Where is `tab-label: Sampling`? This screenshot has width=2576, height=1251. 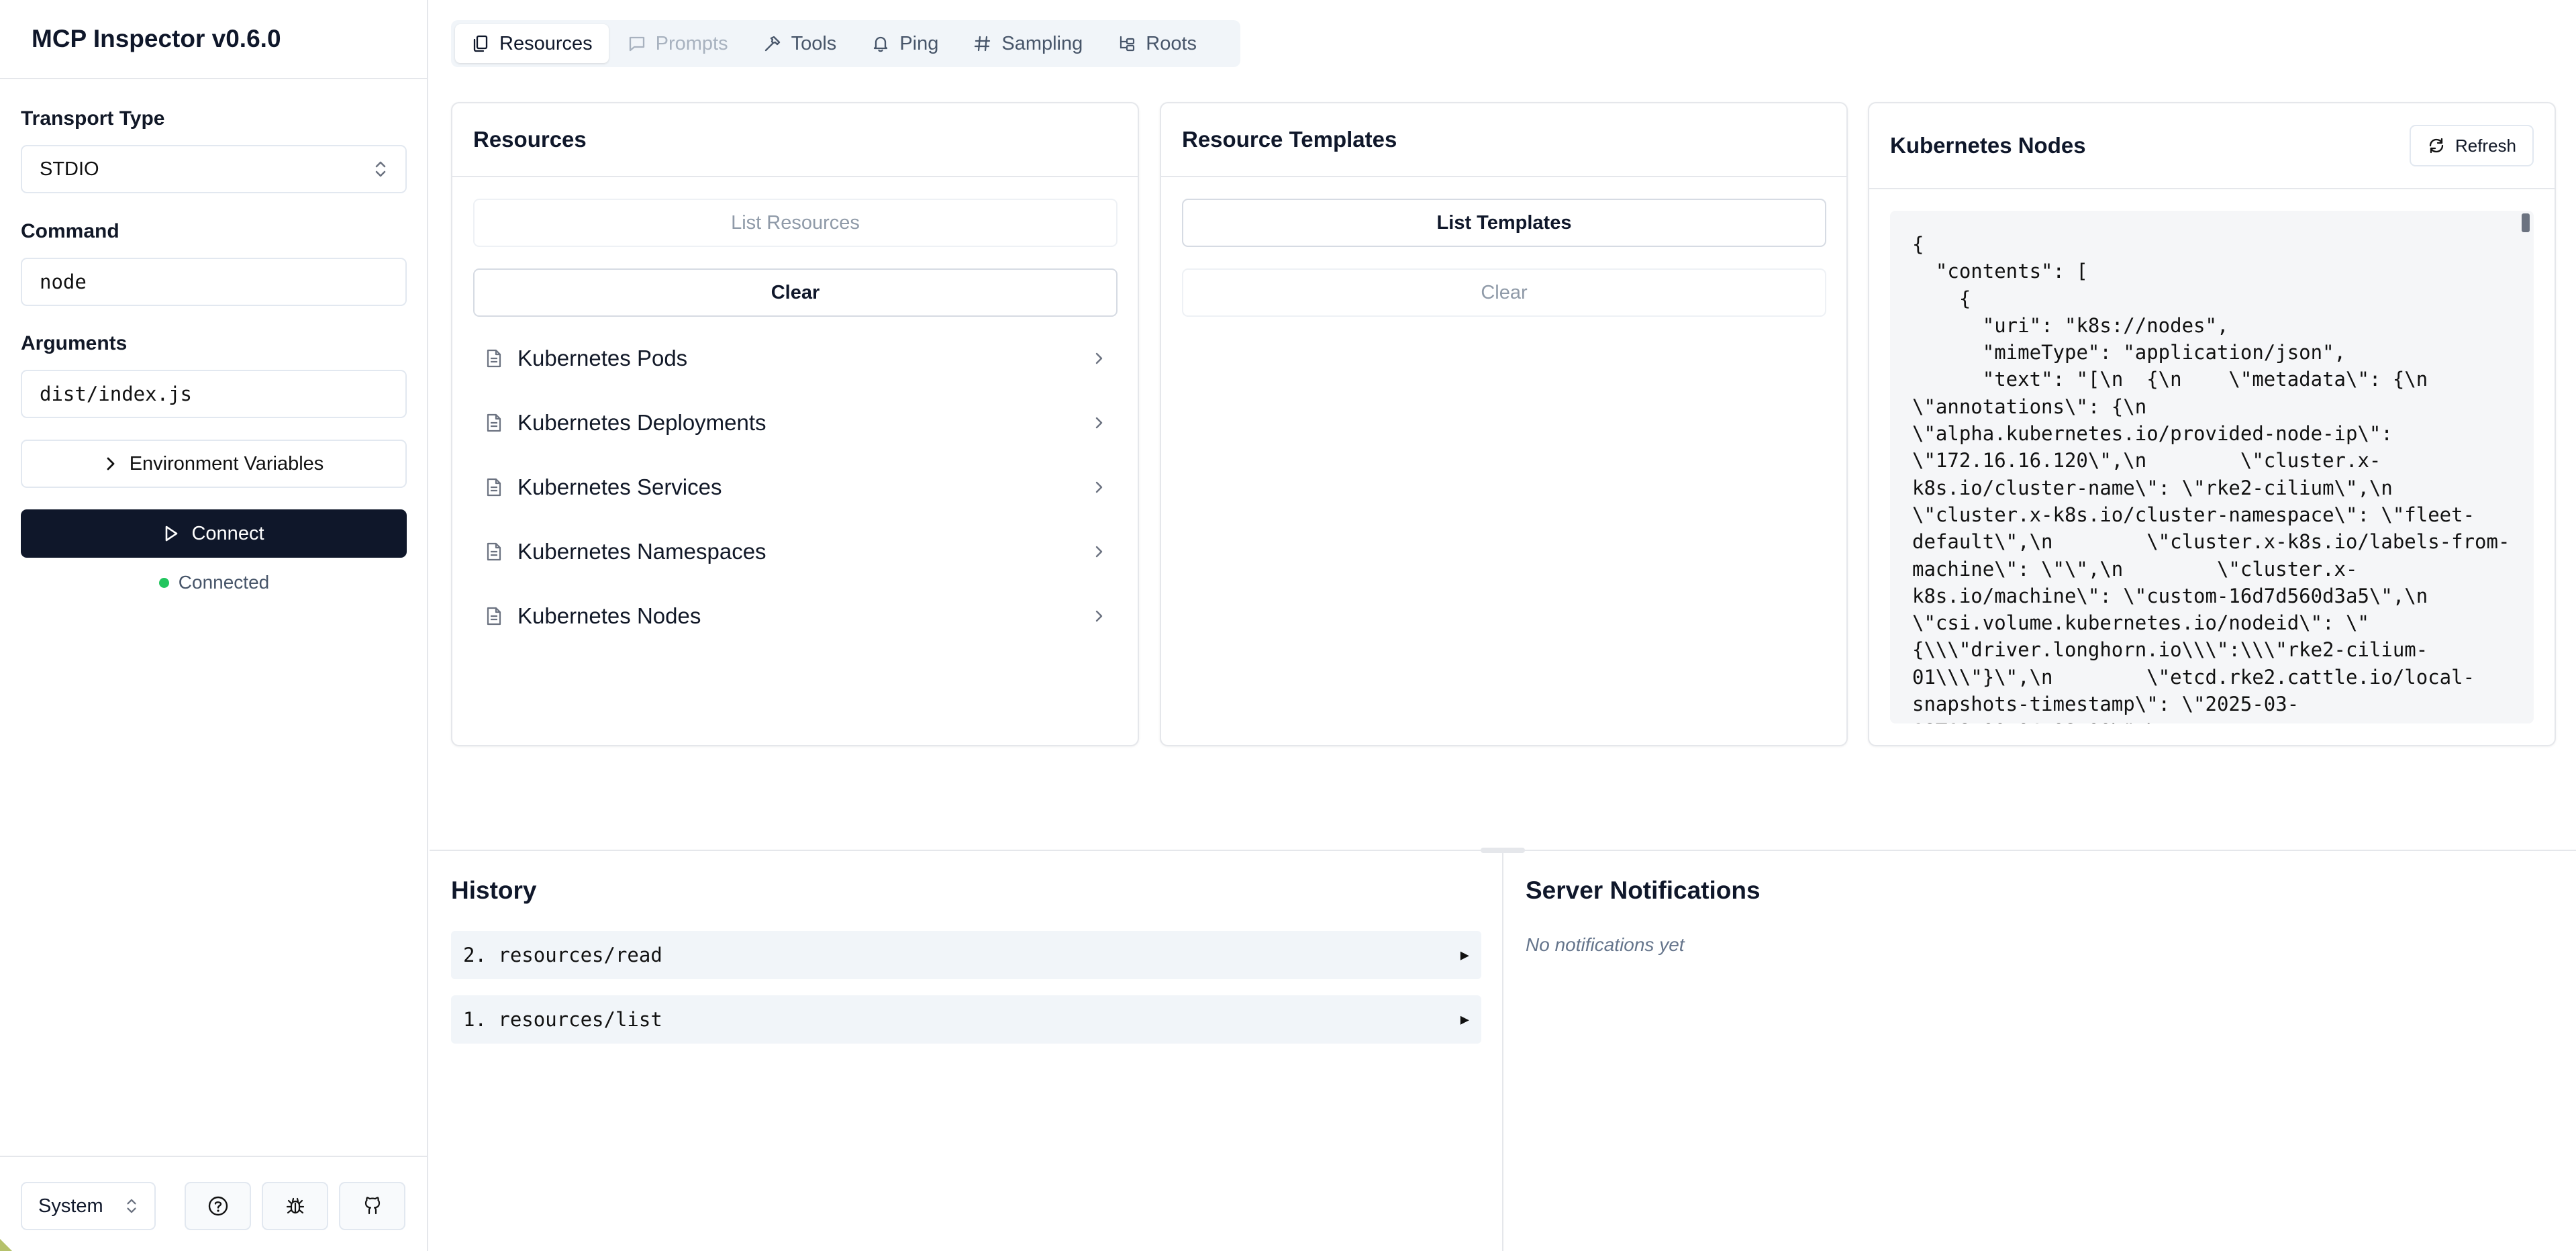 tab-label: Sampling is located at coordinates (1042, 43).